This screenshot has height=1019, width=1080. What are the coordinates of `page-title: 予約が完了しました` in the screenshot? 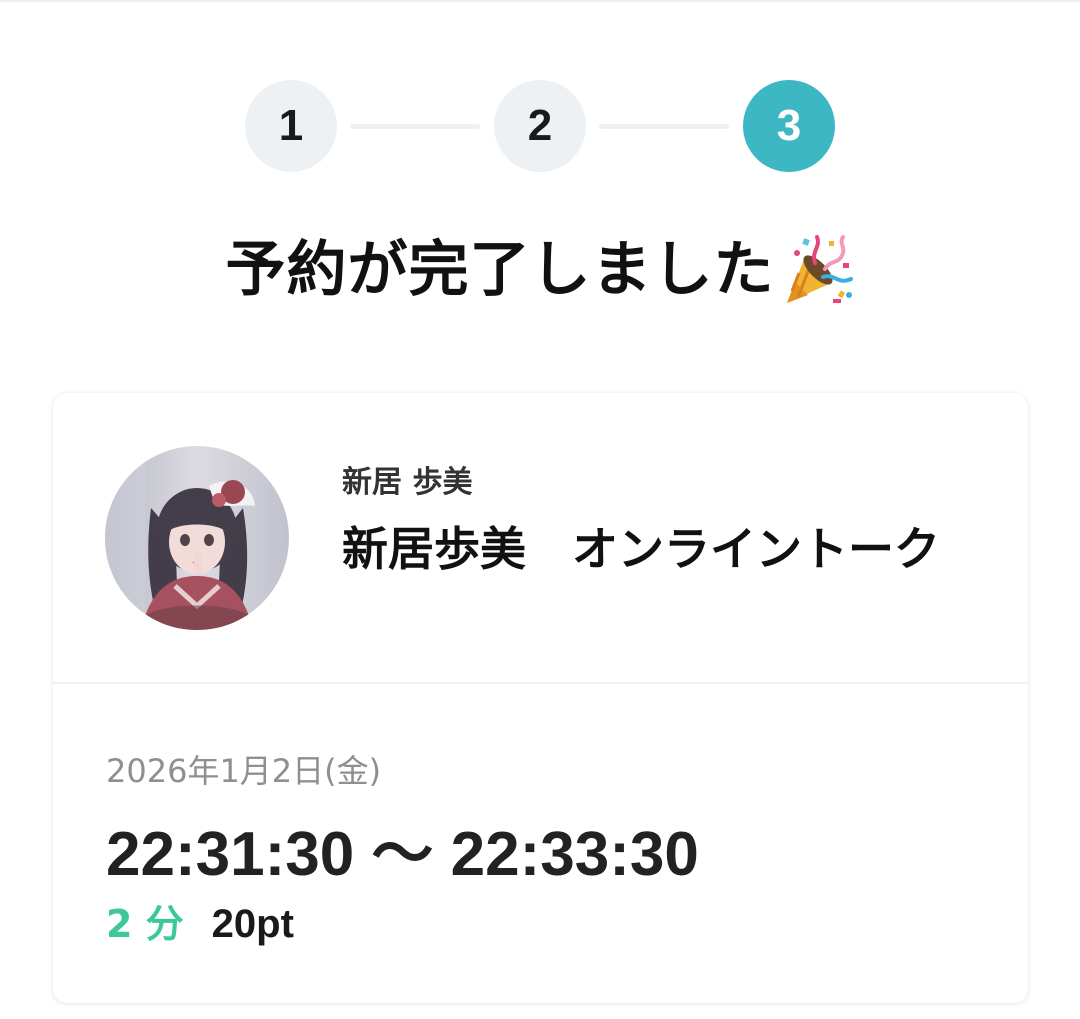 It's located at (500, 270).